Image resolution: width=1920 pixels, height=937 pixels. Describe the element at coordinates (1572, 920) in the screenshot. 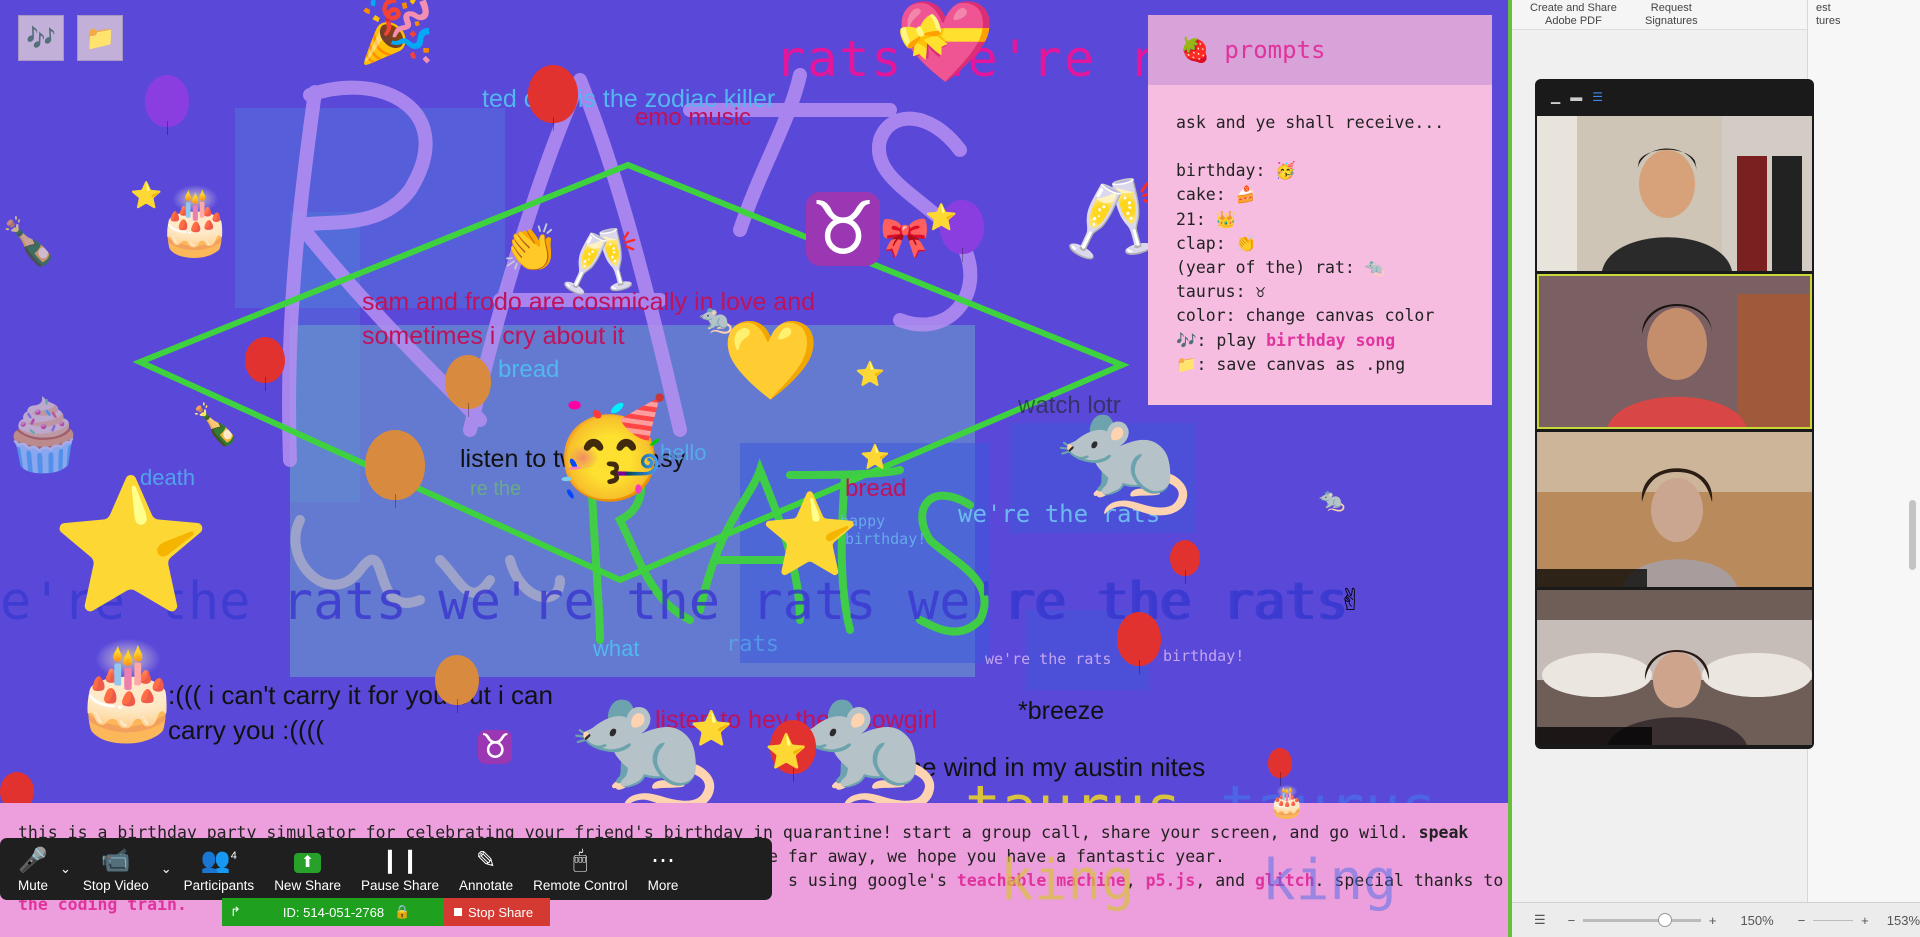

I see `zoom-out-button: −` at that location.